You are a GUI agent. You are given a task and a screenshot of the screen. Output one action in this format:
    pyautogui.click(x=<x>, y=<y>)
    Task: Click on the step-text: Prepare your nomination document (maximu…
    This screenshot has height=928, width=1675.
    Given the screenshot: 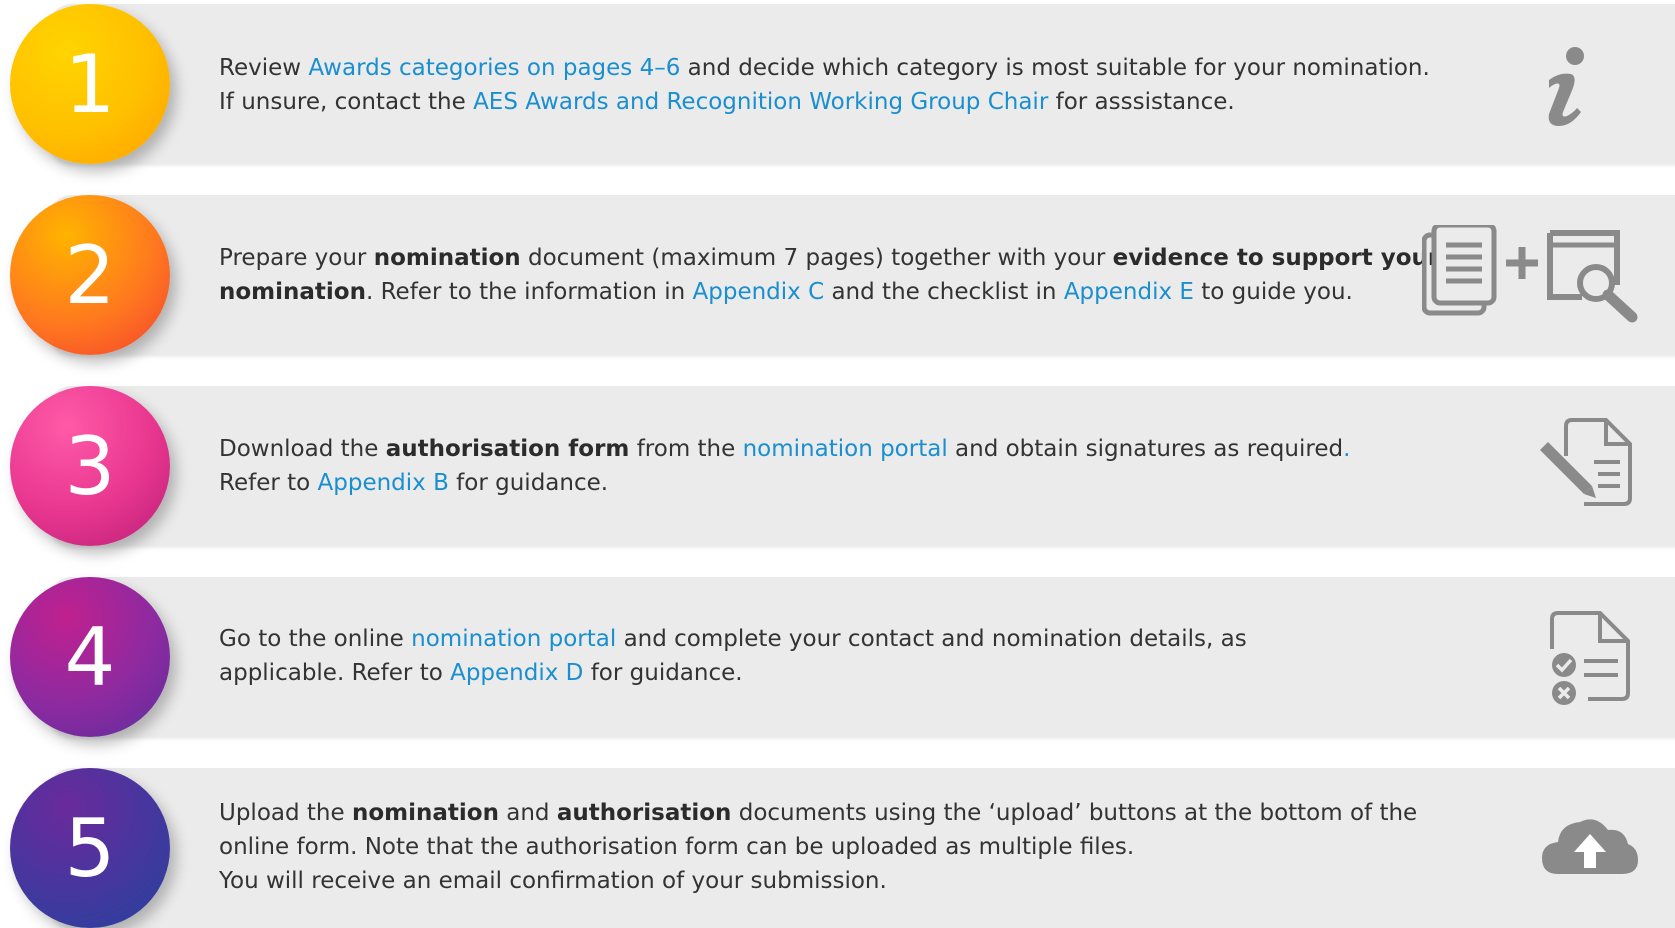 What is the action you would take?
    pyautogui.click(x=829, y=275)
    